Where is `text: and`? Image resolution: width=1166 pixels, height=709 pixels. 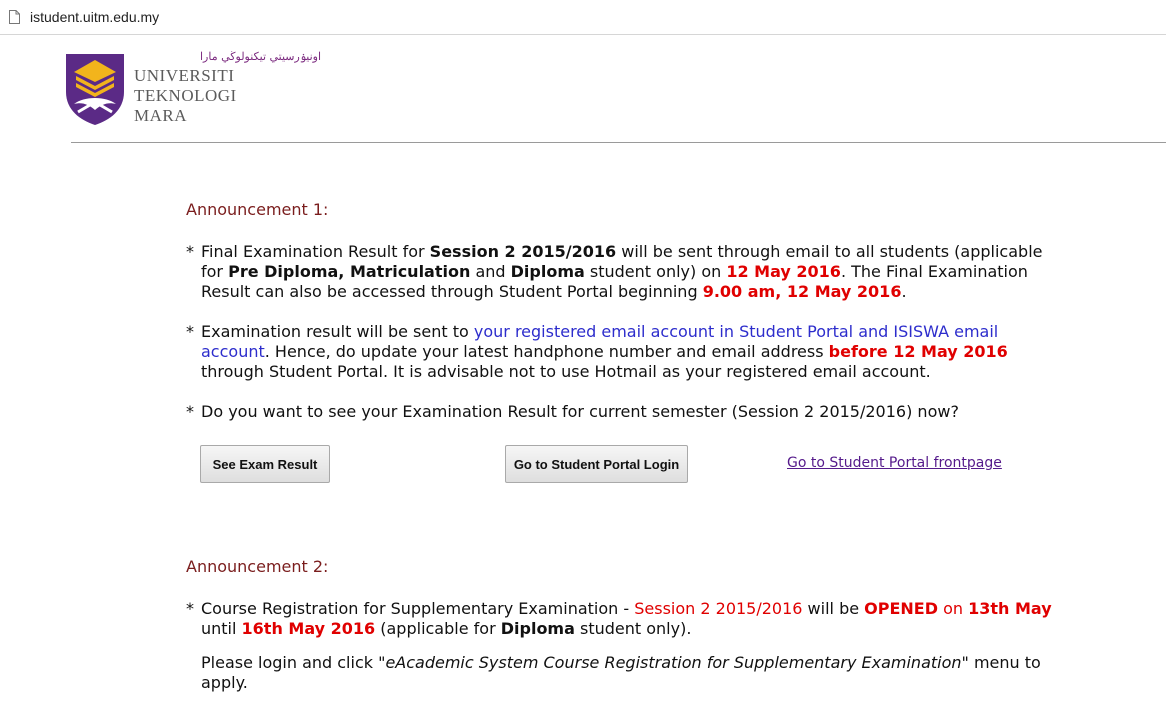 text: and is located at coordinates (490, 271).